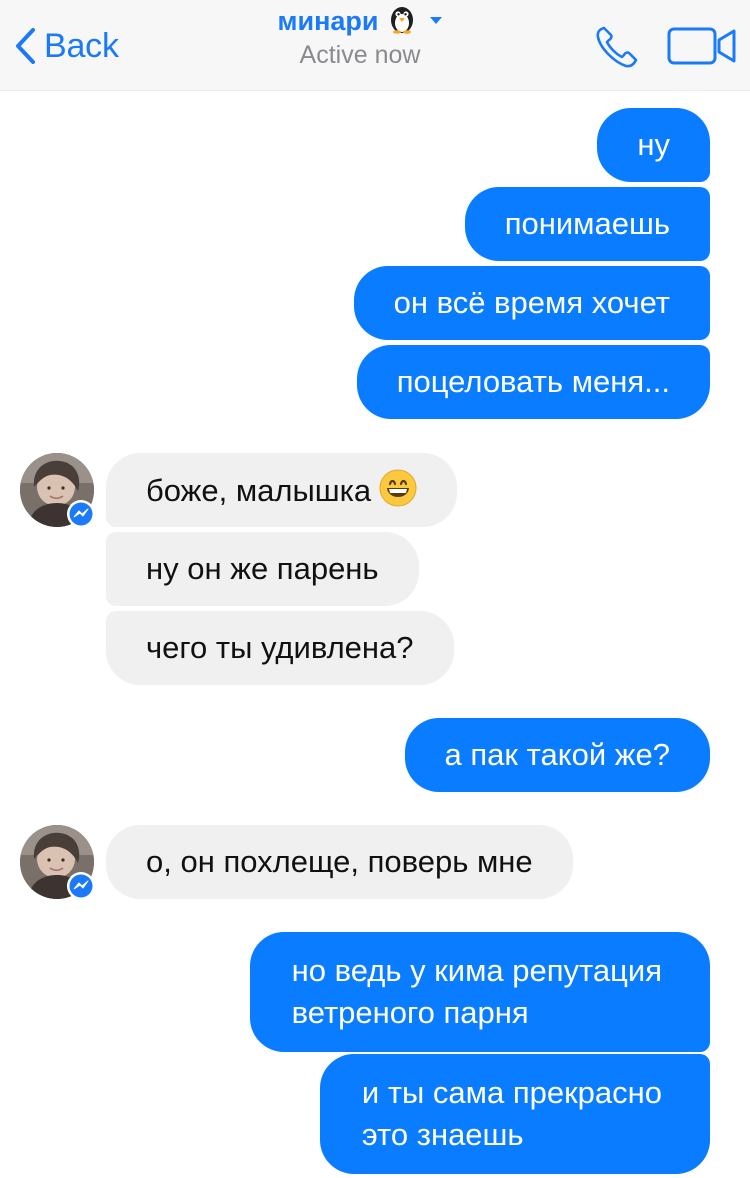 The height and width of the screenshot is (1178, 750). I want to click on message-text: чего ты удивлена?, so click(280, 647).